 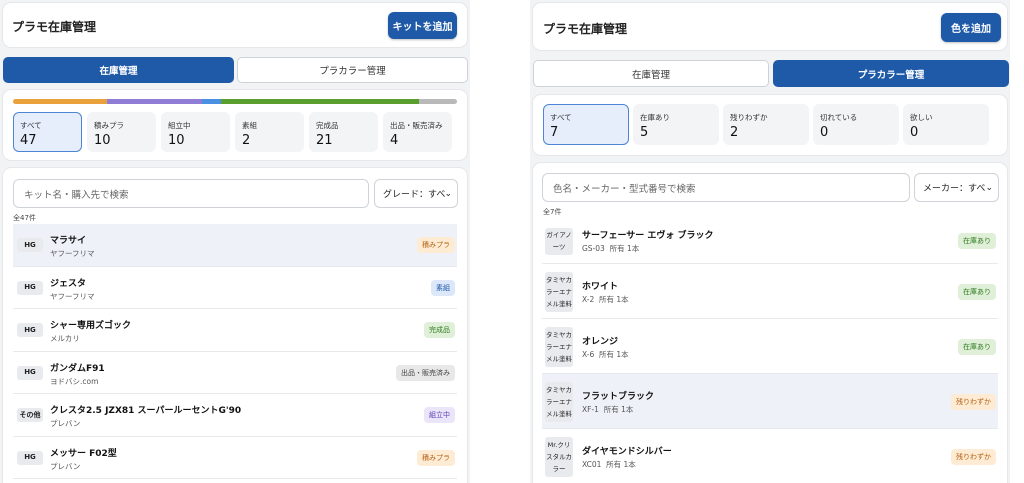 What do you see at coordinates (417, 132) in the screenshot?
I see `stat-filter-5: 出品・販売済み 4` at bounding box center [417, 132].